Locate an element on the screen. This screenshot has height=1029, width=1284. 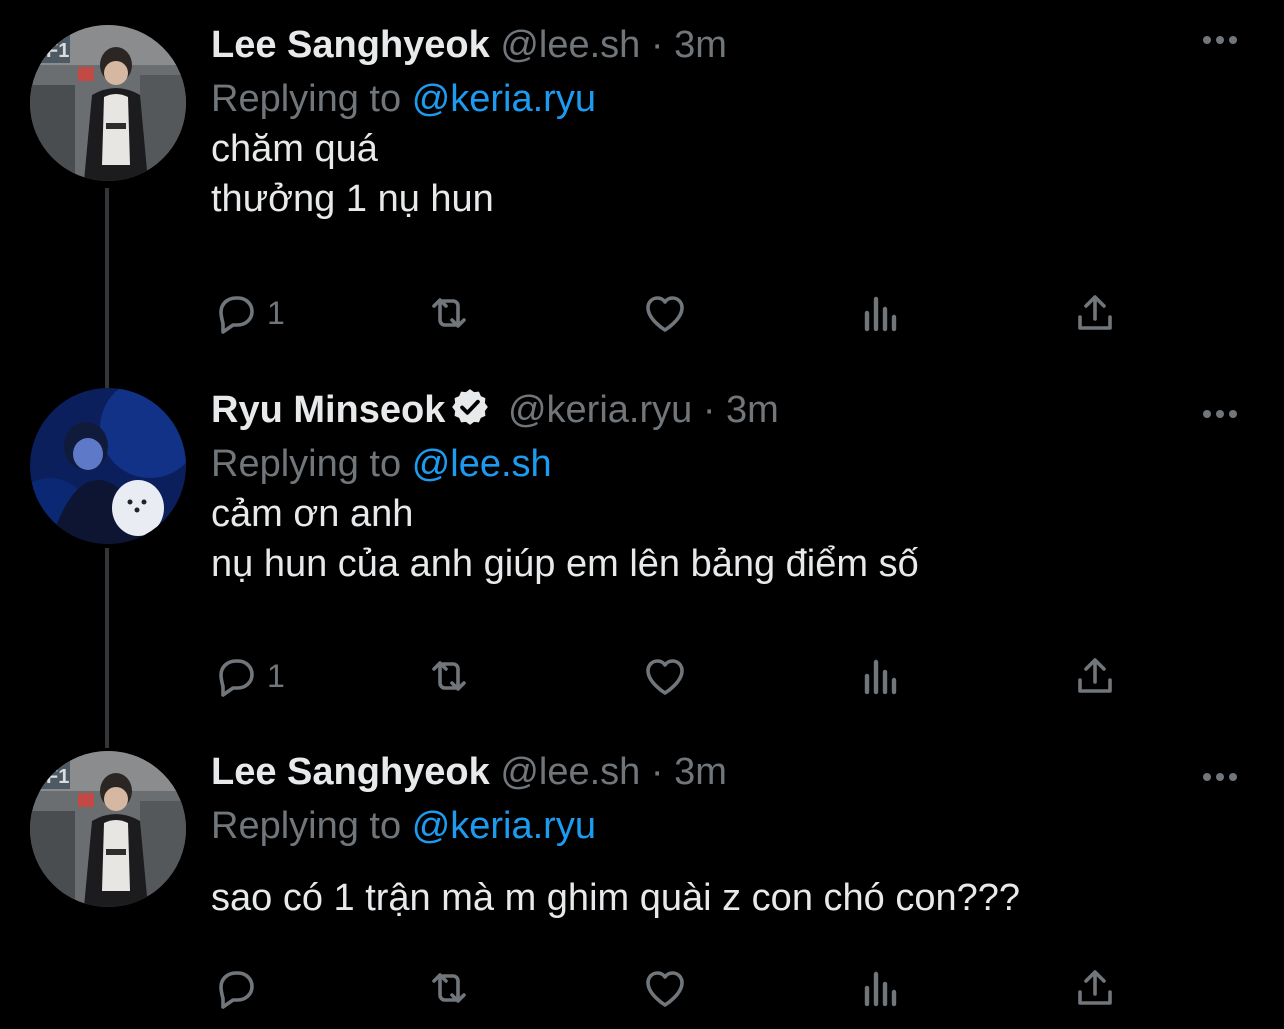
display-name: Ryu Minseok is located at coordinates (328, 410).